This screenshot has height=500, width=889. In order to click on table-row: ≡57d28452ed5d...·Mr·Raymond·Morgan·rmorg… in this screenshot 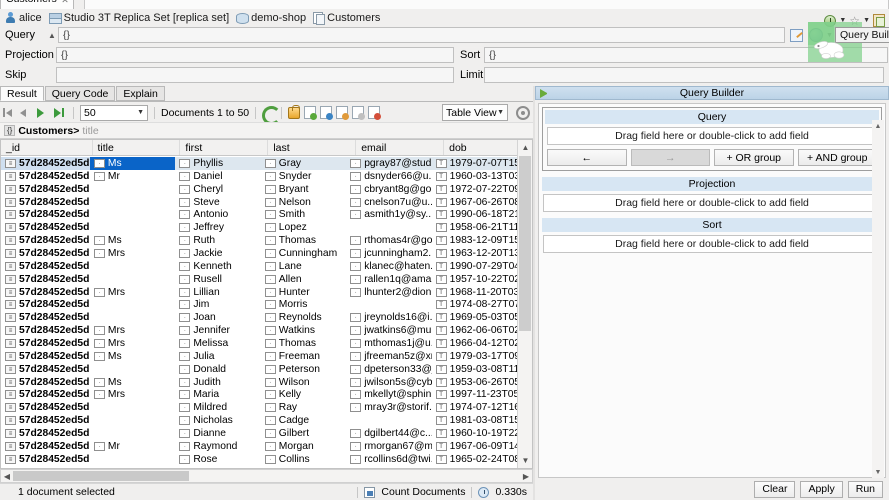, I will do `click(259, 446)`.